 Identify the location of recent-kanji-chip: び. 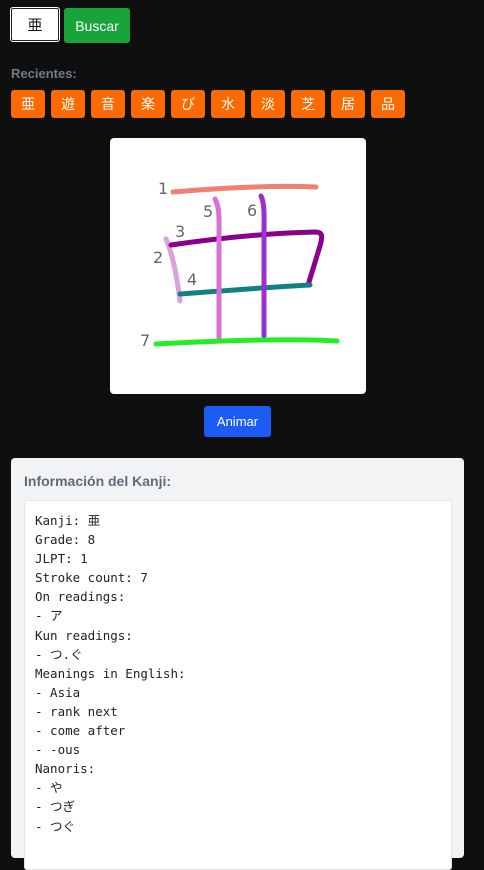
(188, 104).